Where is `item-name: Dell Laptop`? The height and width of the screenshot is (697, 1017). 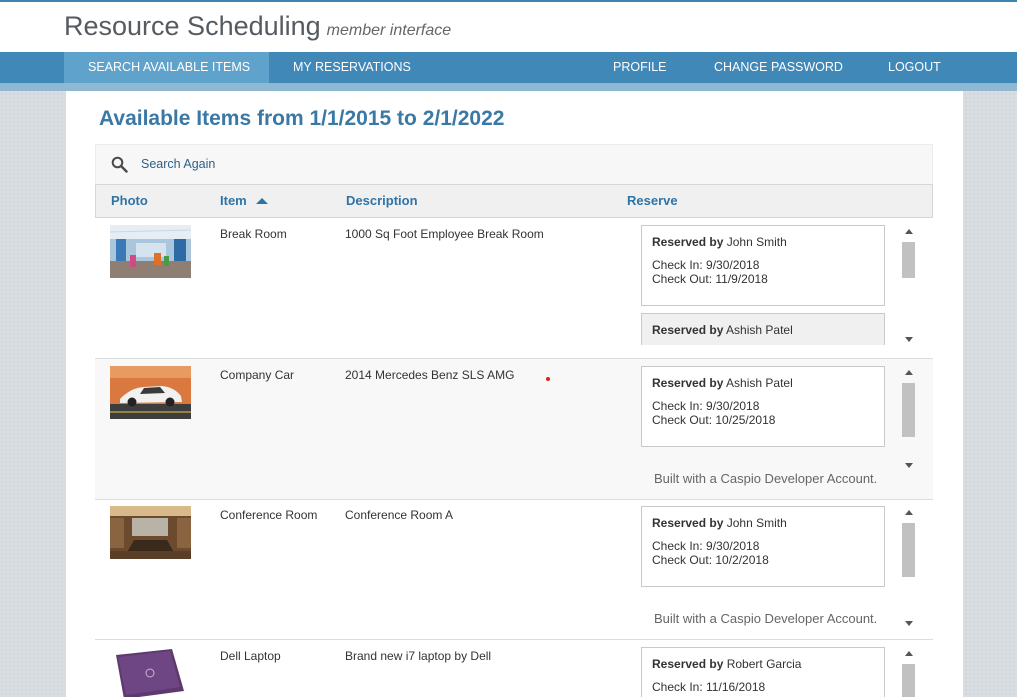
item-name: Dell Laptop is located at coordinates (250, 656).